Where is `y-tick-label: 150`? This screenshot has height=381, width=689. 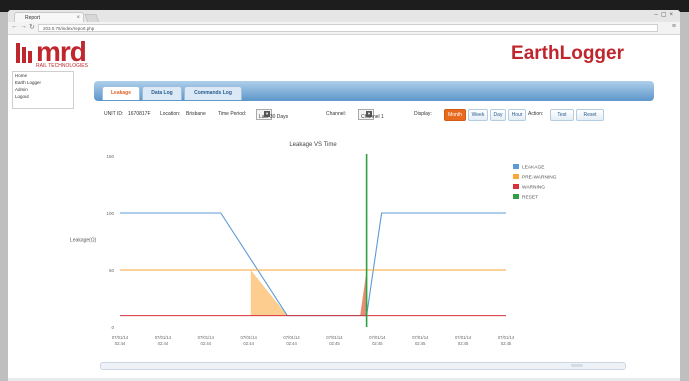 y-tick-label: 150 is located at coordinates (110, 156).